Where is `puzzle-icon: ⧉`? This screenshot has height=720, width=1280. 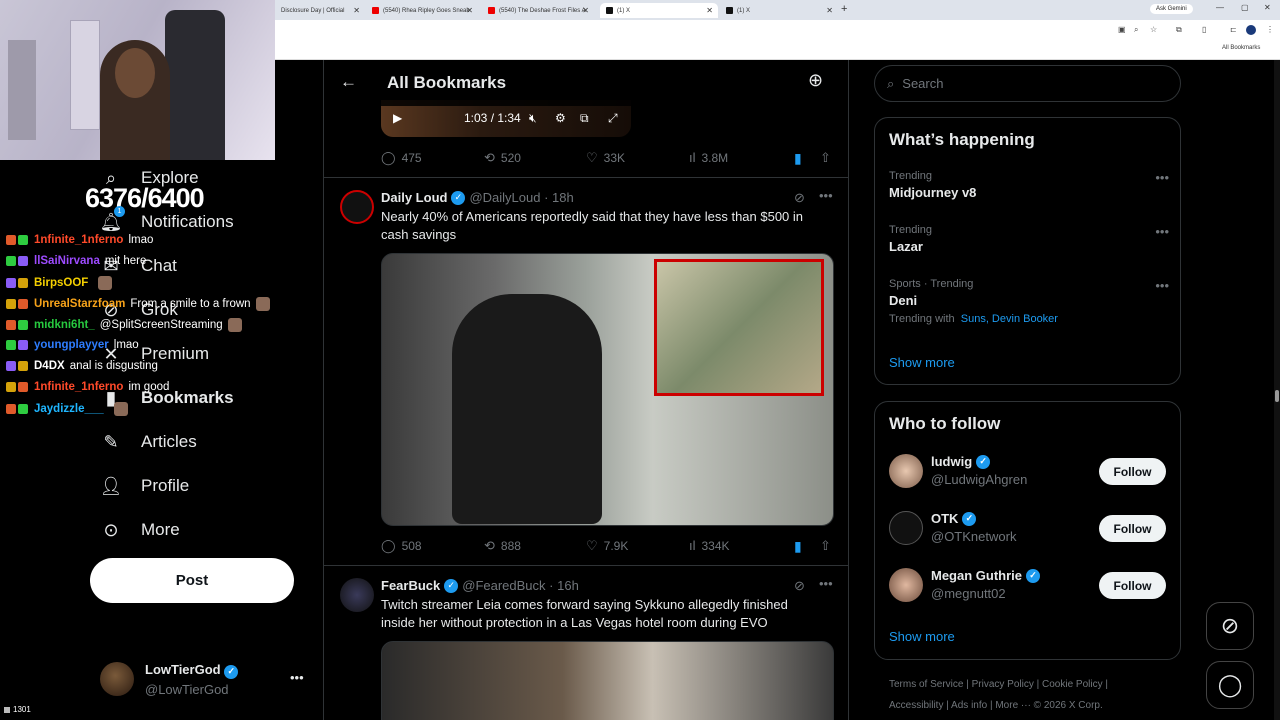
puzzle-icon: ⧉ is located at coordinates (1179, 30).